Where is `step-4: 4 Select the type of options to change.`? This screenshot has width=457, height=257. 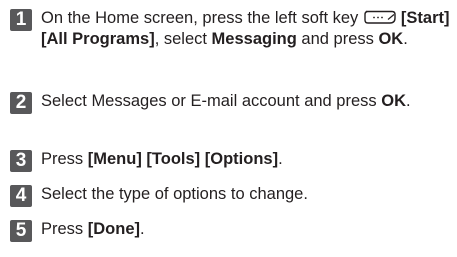 step-4: 4 Select the type of options to change. is located at coordinates (233, 195).